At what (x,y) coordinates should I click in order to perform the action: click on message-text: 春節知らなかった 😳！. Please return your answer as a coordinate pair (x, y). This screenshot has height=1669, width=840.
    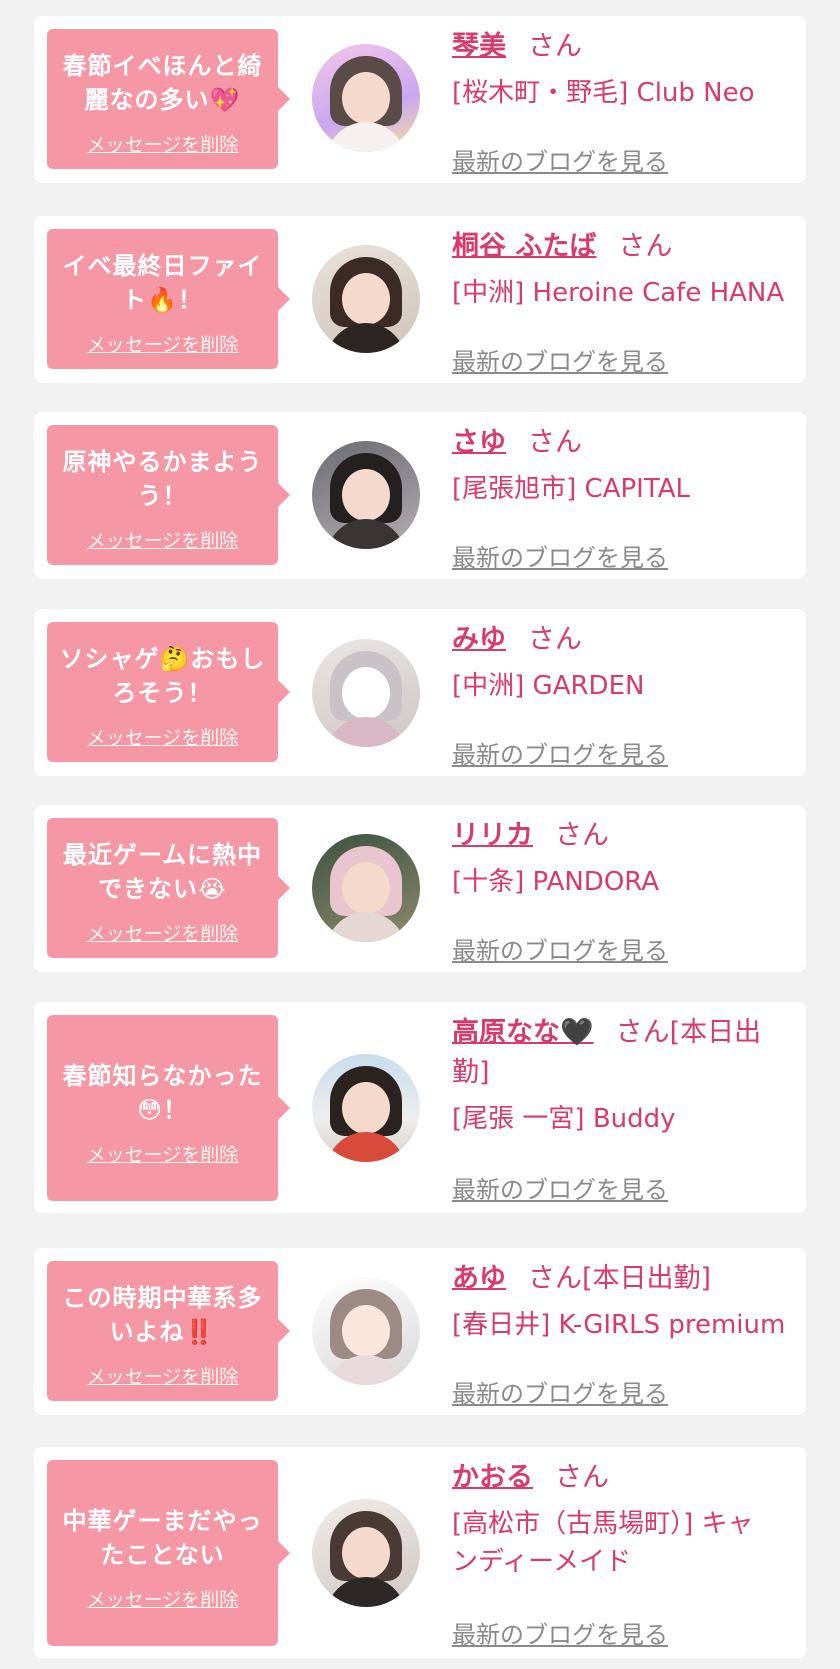
    Looking at the image, I should click on (162, 1093).